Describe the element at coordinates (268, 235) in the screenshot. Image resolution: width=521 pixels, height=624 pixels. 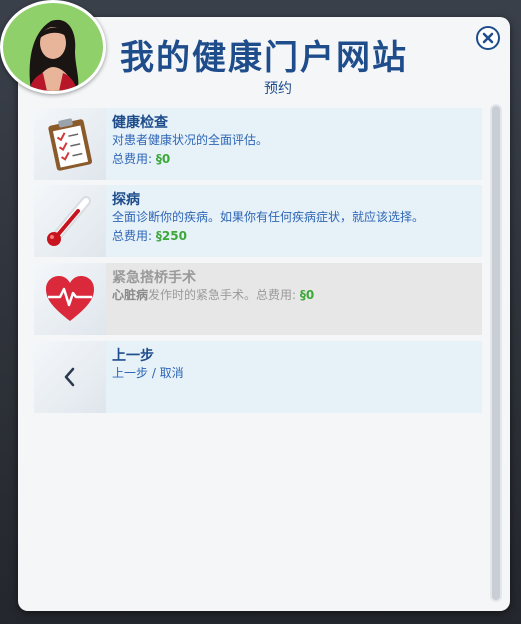
I see `item-cost: 总费用: §250` at that location.